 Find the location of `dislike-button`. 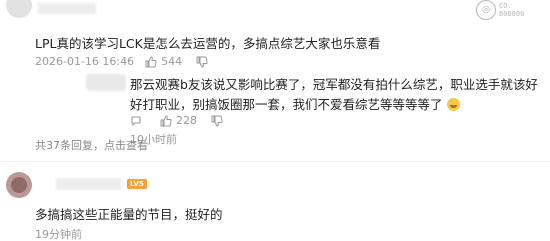

dislike-button is located at coordinates (204, 62).